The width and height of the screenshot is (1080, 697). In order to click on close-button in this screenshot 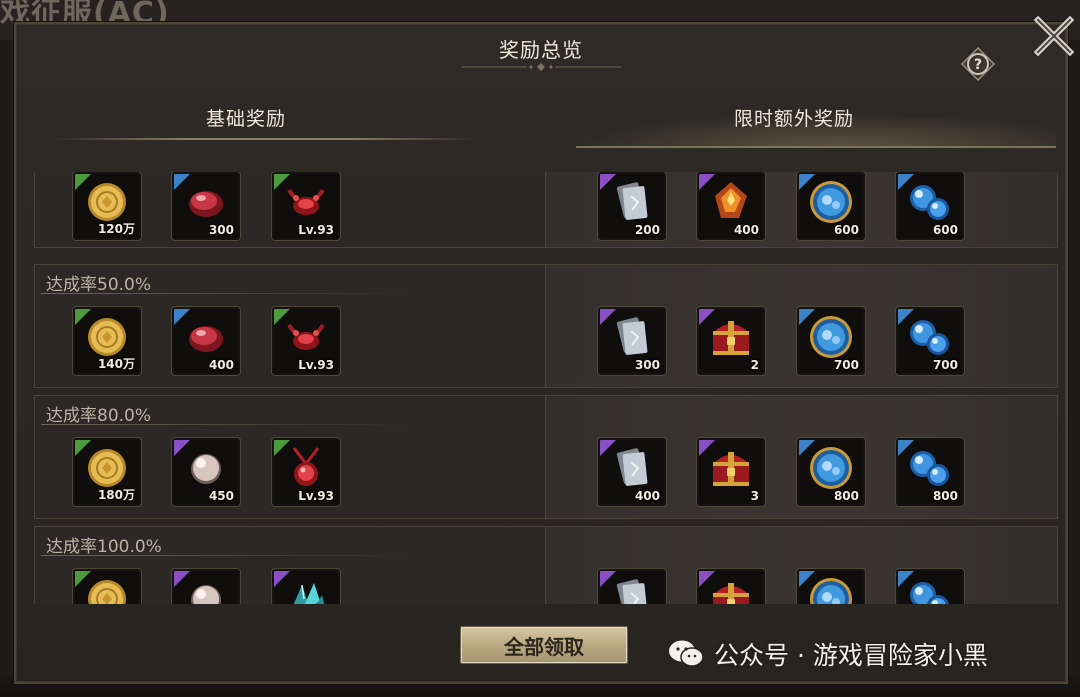, I will do `click(1054, 36)`.